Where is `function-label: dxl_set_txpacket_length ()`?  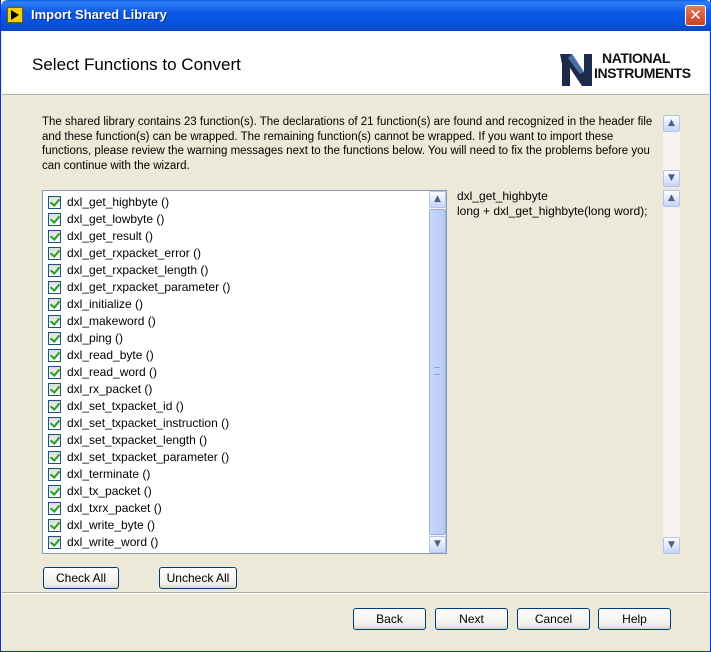
function-label: dxl_set_txpacket_length () is located at coordinates (137, 440).